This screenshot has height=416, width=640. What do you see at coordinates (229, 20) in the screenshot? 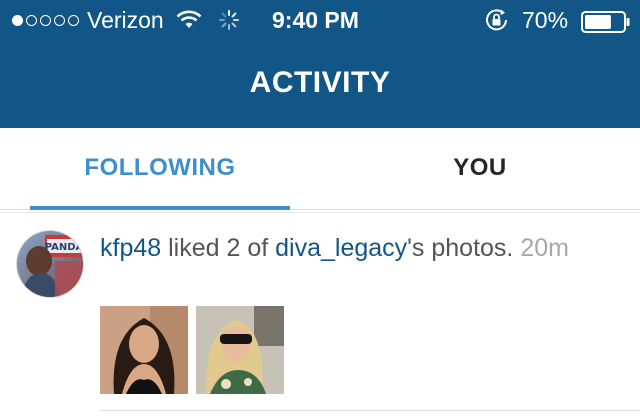
I see `activity-spinner-icon` at bounding box center [229, 20].